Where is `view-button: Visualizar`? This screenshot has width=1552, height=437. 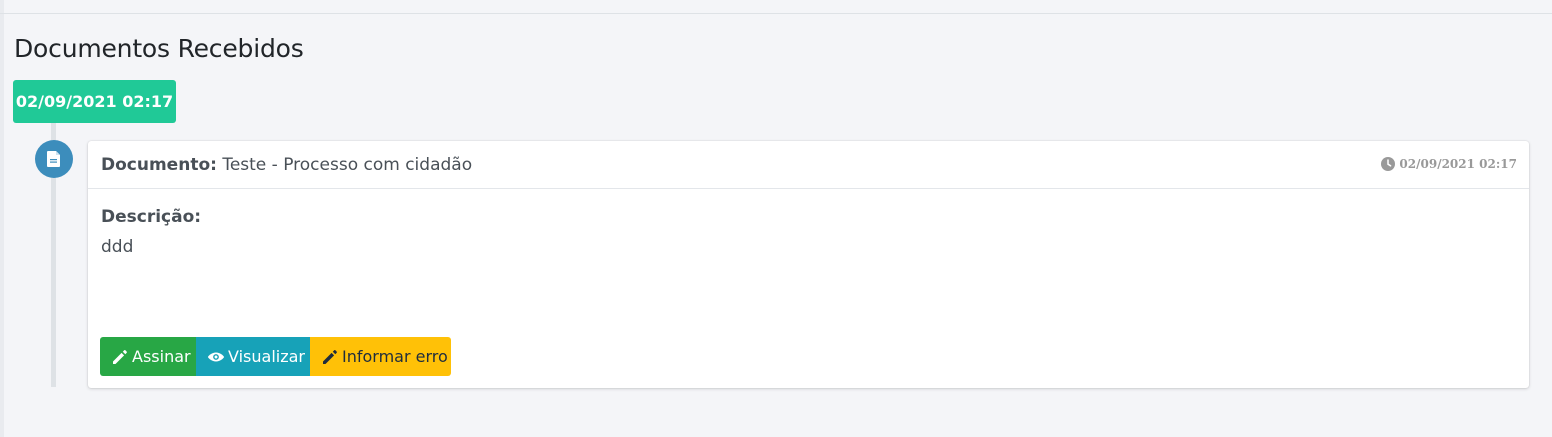
view-button: Visualizar is located at coordinates (253, 356).